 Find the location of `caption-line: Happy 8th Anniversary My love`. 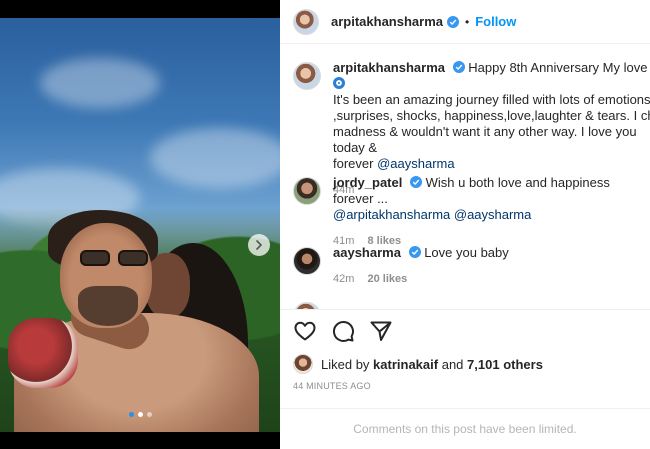

caption-line: Happy 8th Anniversary My love is located at coordinates (558, 67).